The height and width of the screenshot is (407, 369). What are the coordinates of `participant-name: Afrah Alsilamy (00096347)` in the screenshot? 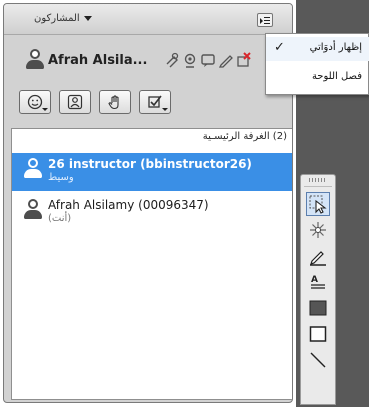 It's located at (128, 205).